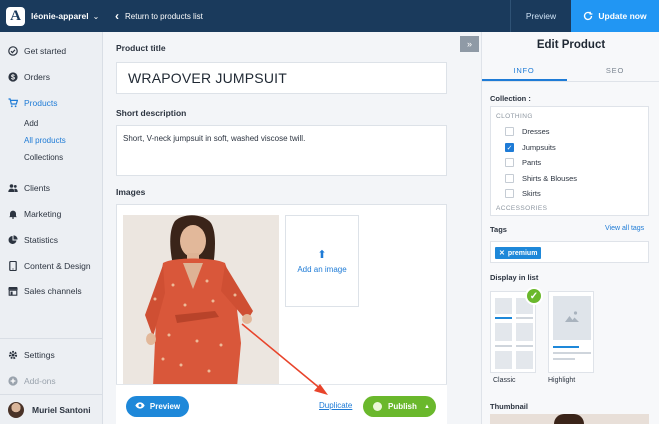 Image resolution: width=659 pixels, height=424 pixels. I want to click on collection-option-pants: Pants, so click(523, 162).